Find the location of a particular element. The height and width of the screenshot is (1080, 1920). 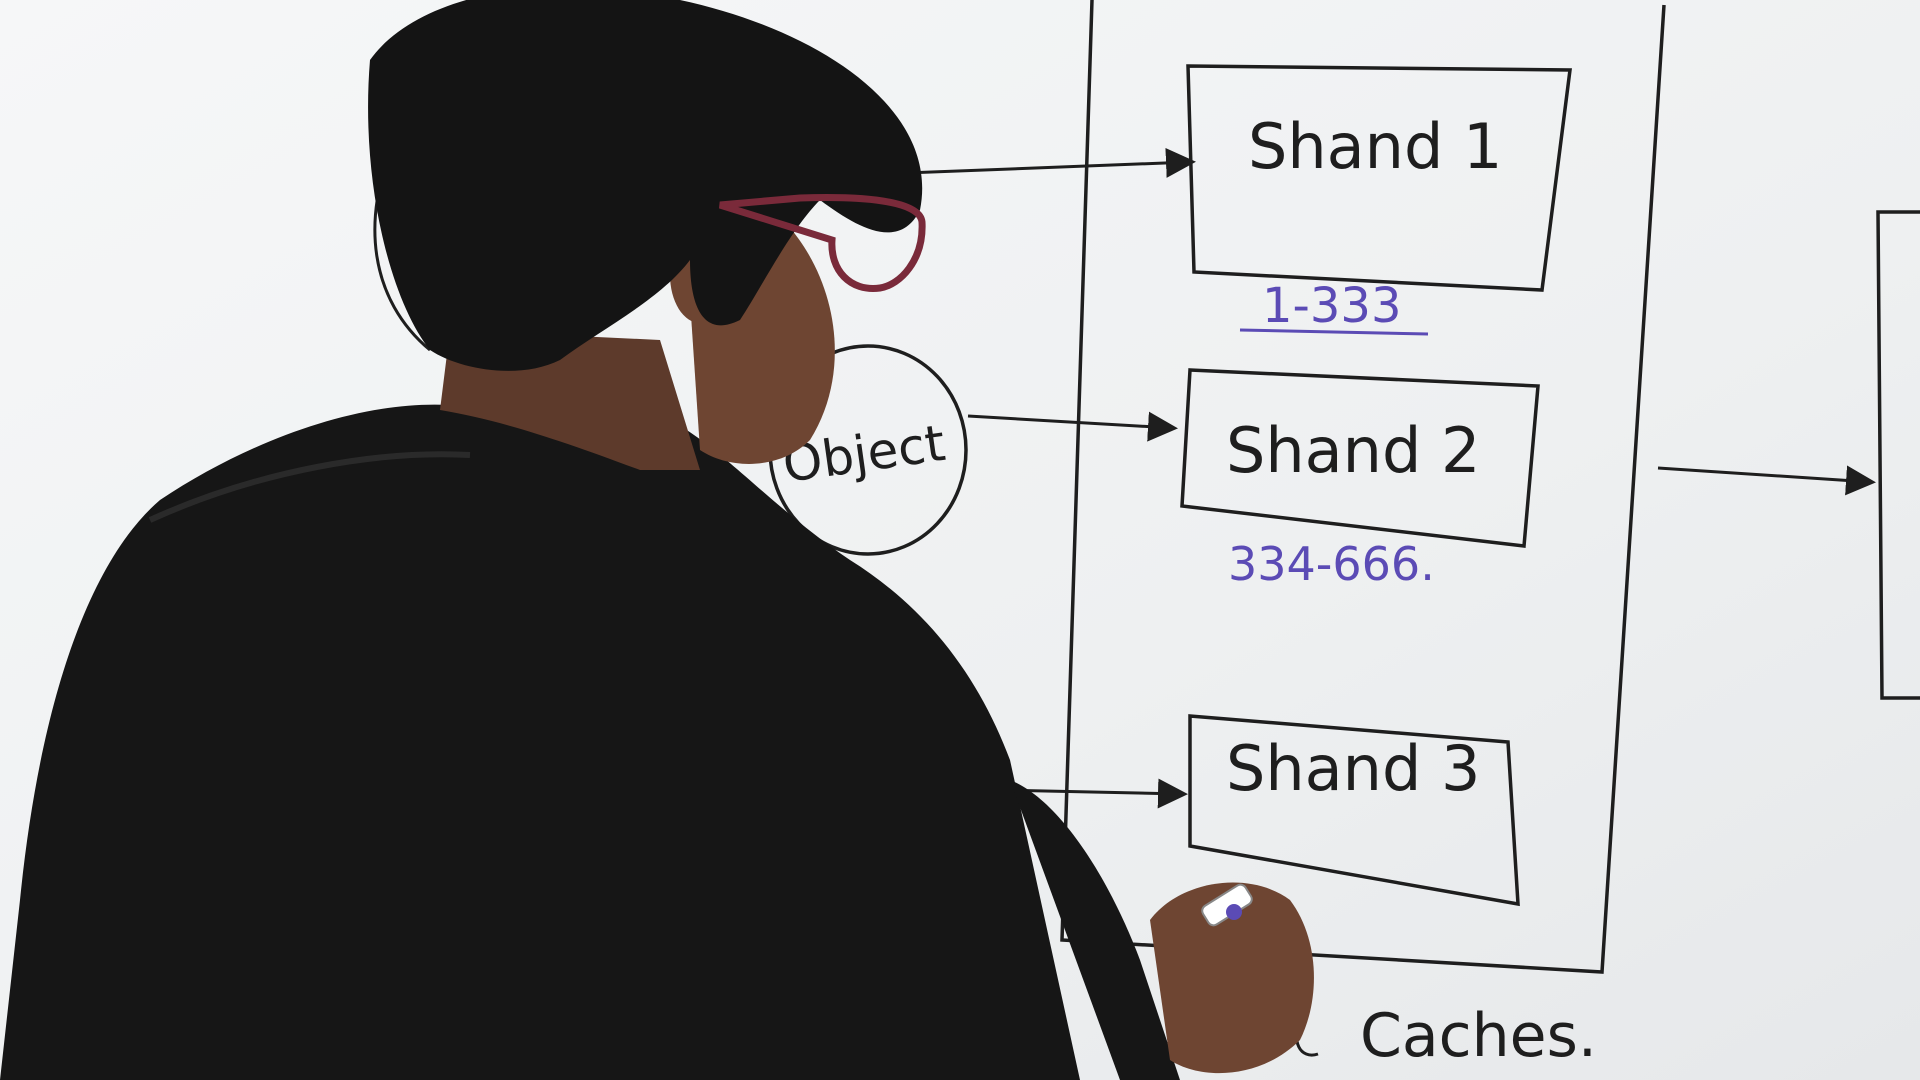

shard-1-label: Shand 1 is located at coordinates (1375, 146).